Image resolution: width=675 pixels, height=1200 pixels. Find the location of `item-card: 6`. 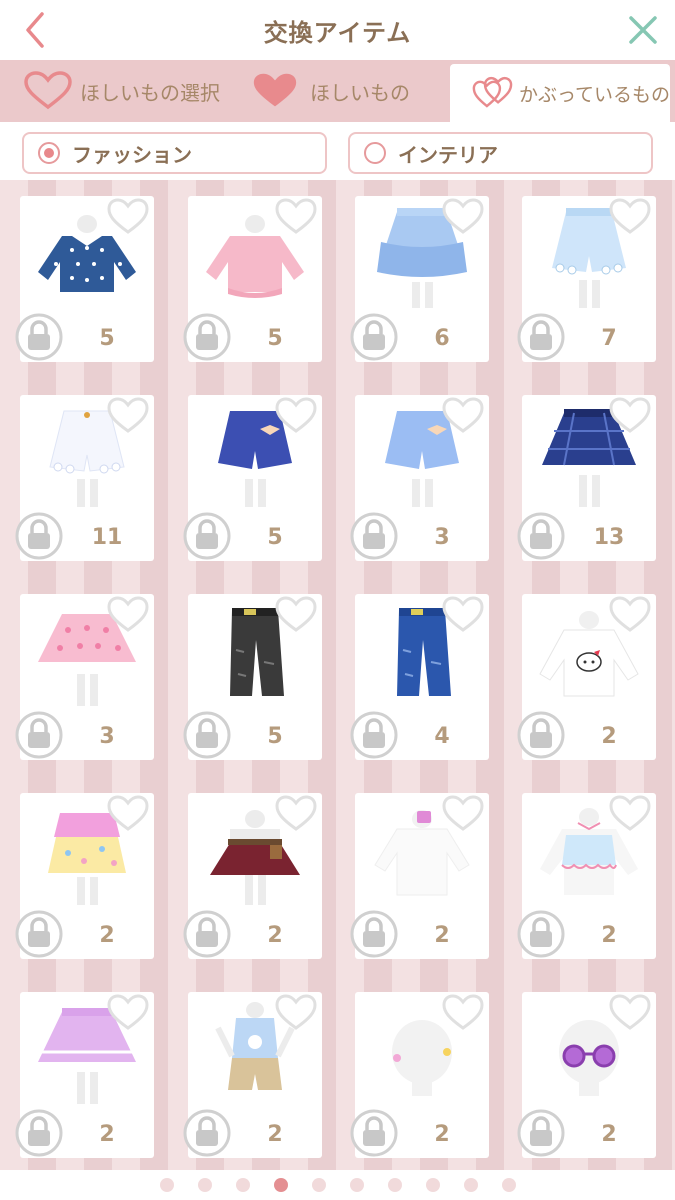

item-card: 6 is located at coordinates (419, 279).